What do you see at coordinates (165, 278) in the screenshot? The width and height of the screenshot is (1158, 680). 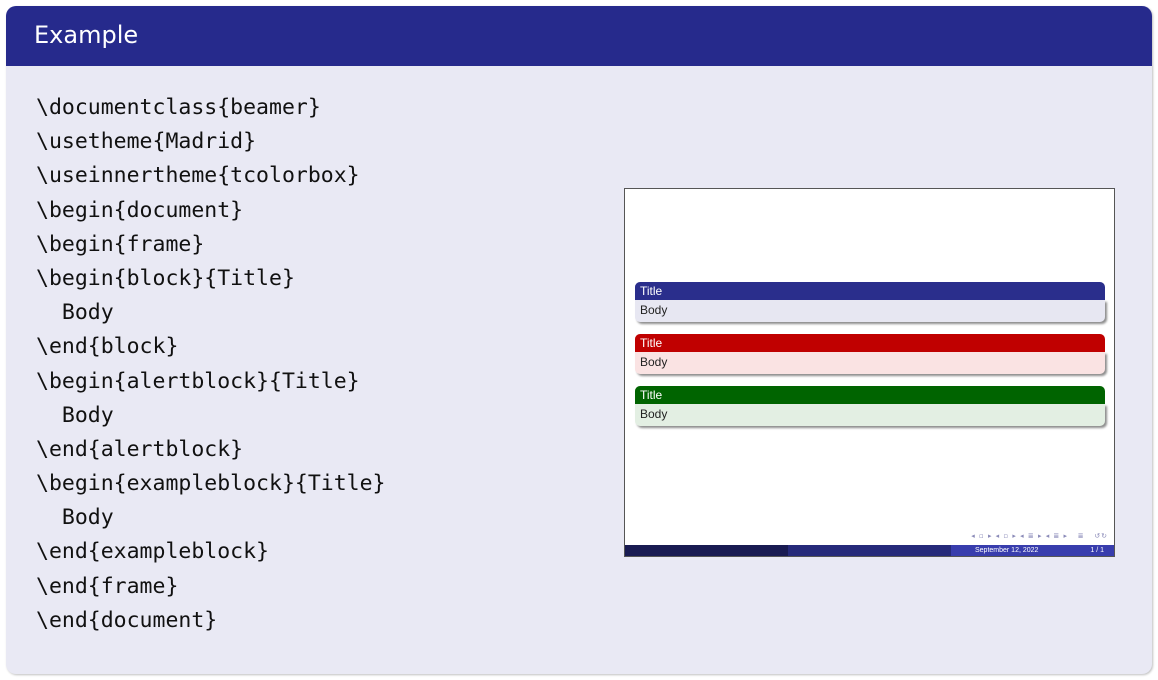 I see `code-line: \begin{block}{Title}` at bounding box center [165, 278].